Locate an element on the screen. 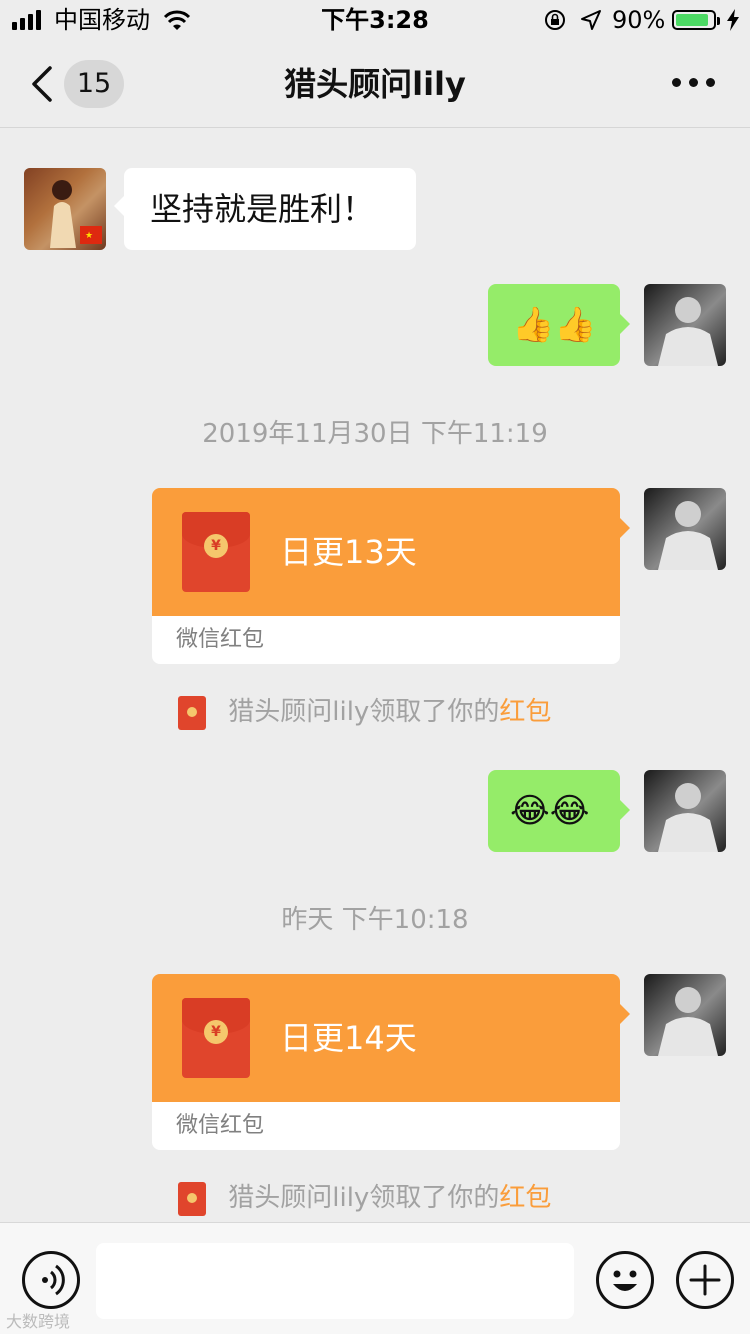  more-functions-button is located at coordinates (705, 1280).